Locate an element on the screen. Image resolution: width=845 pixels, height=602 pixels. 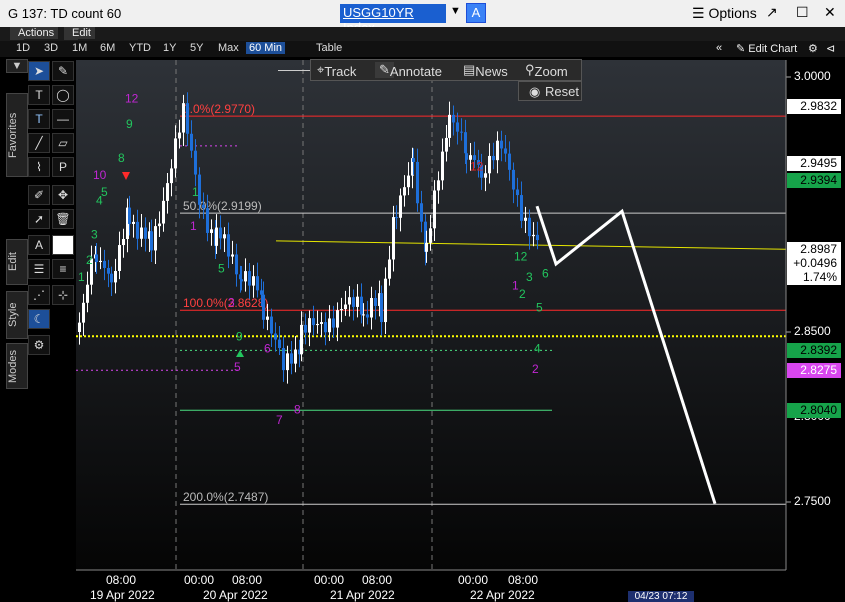
text-tool-icon: T is located at coordinates (39, 119).